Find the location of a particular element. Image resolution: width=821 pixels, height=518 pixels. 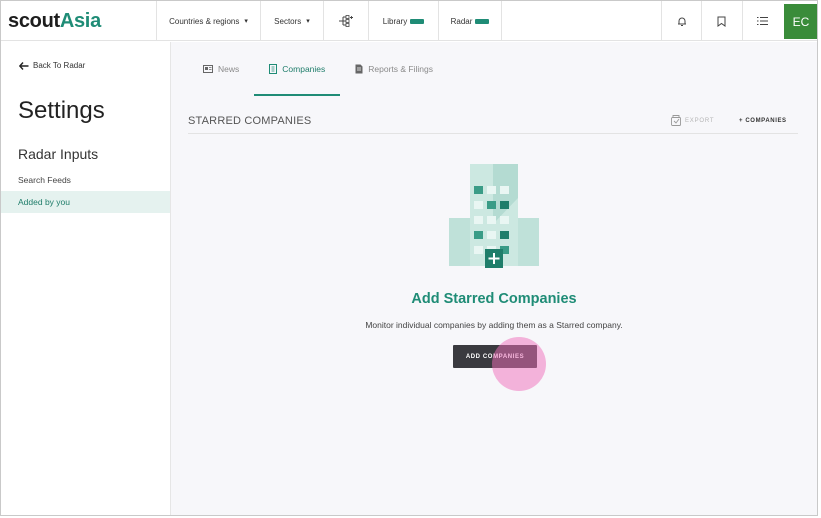

nav-radar: Radar is located at coordinates (470, 21).